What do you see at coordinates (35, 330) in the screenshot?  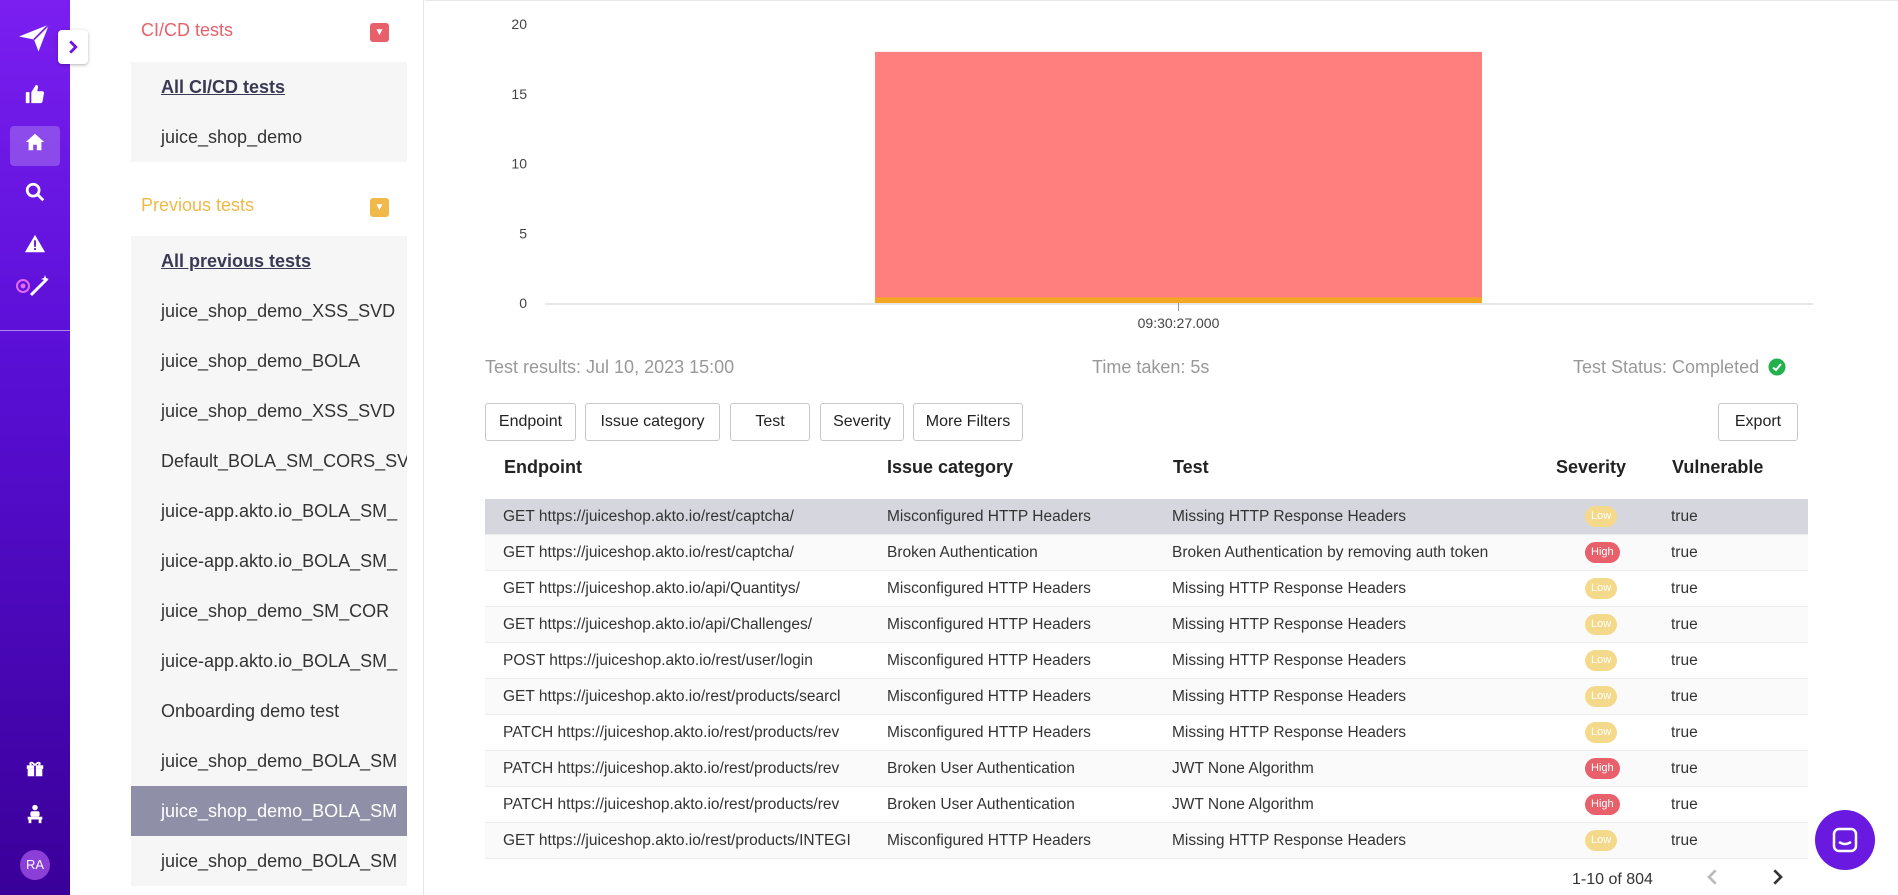 I see `rail-divider` at bounding box center [35, 330].